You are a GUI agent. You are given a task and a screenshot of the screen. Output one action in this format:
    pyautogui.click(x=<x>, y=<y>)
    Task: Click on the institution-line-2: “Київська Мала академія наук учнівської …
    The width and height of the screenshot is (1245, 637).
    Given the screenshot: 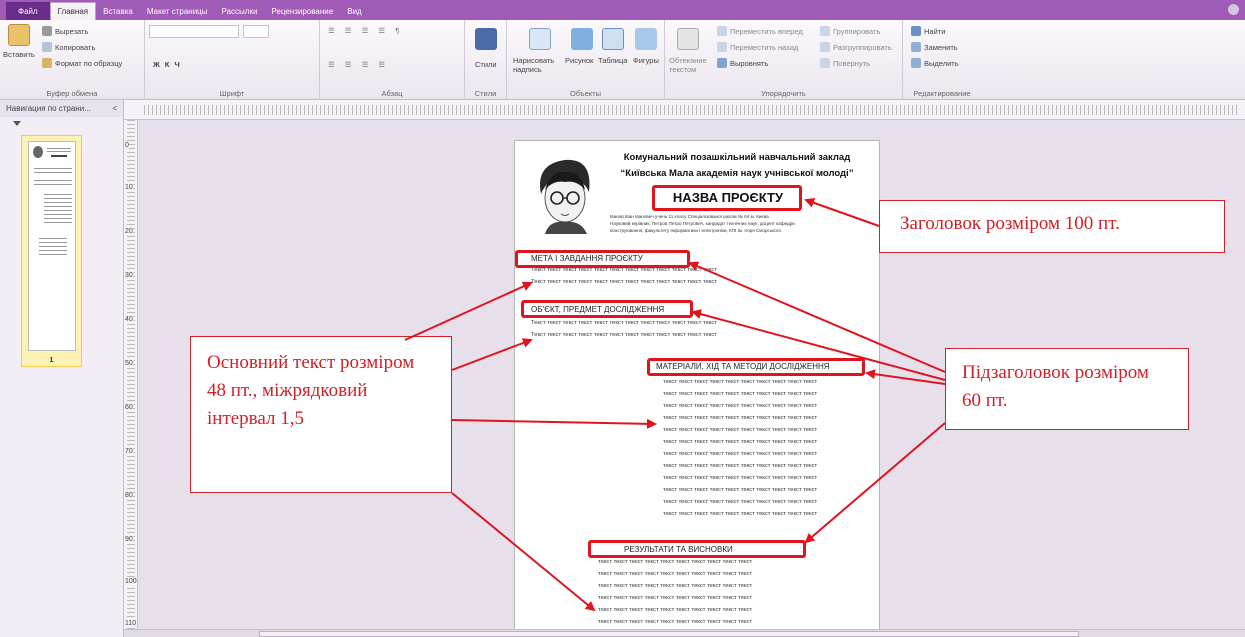 What is the action you would take?
    pyautogui.click(x=737, y=173)
    